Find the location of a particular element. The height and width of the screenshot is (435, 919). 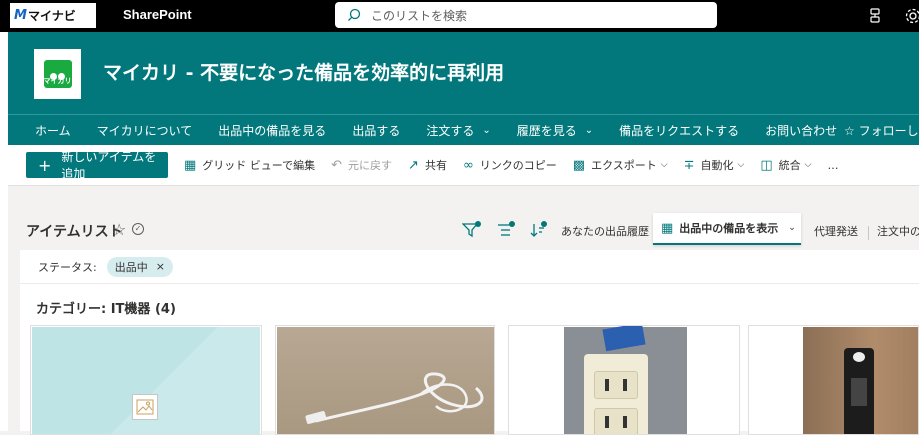

group-header: カテゴリー: IT機器 (4) is located at coordinates (106, 307).